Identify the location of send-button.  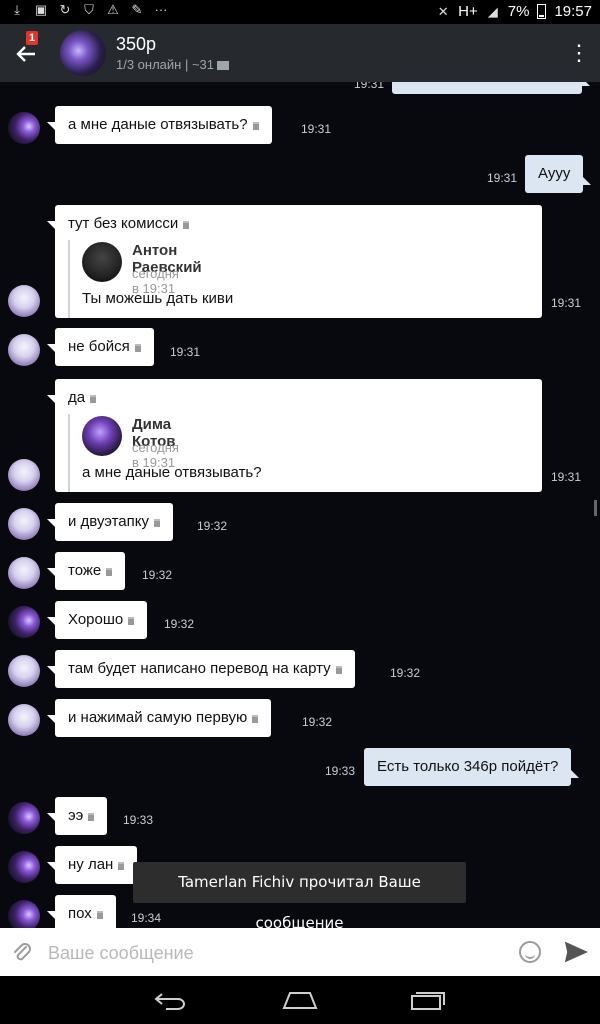
(576, 952).